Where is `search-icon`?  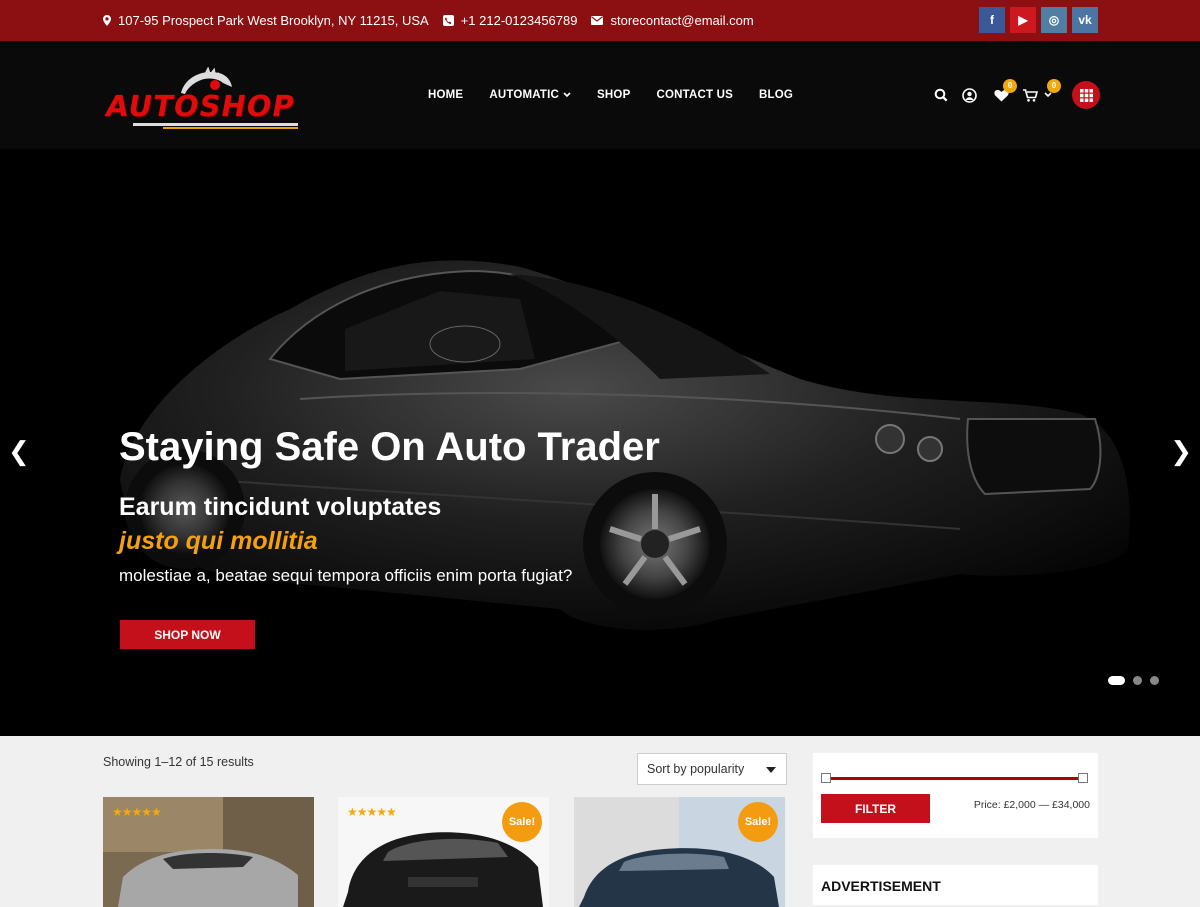 search-icon is located at coordinates (941, 95).